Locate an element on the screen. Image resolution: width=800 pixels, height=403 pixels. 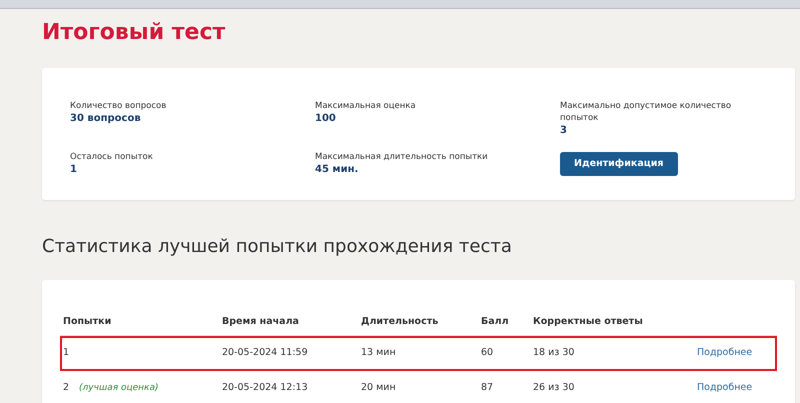
info-value: 45 мин. is located at coordinates (337, 169).